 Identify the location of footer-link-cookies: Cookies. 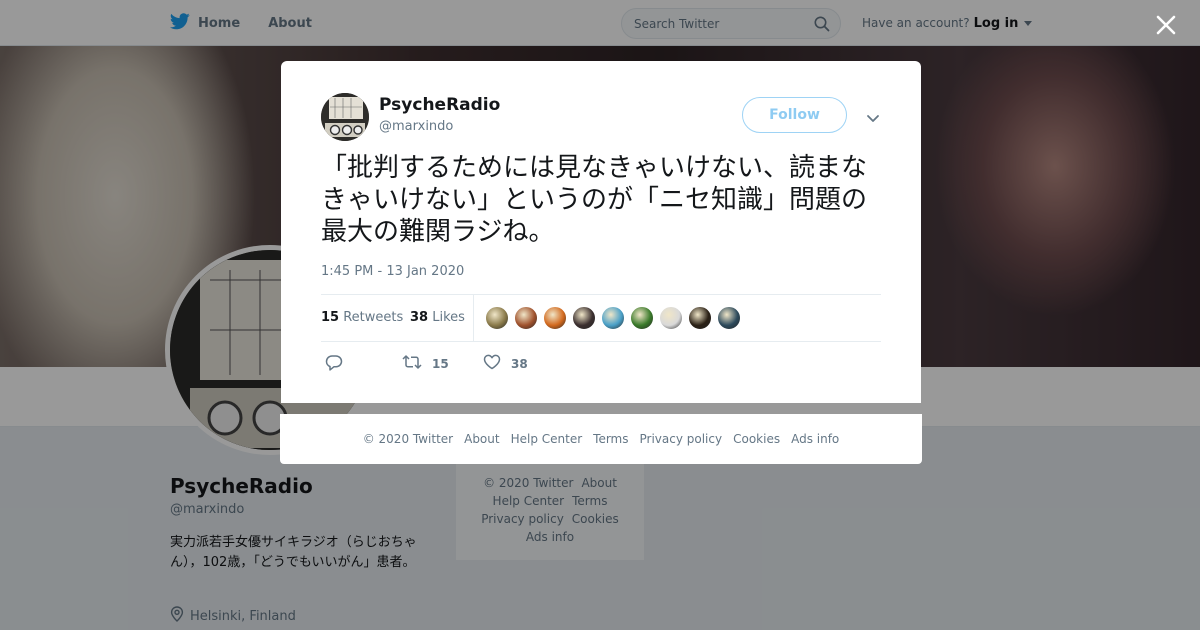
(756, 439).